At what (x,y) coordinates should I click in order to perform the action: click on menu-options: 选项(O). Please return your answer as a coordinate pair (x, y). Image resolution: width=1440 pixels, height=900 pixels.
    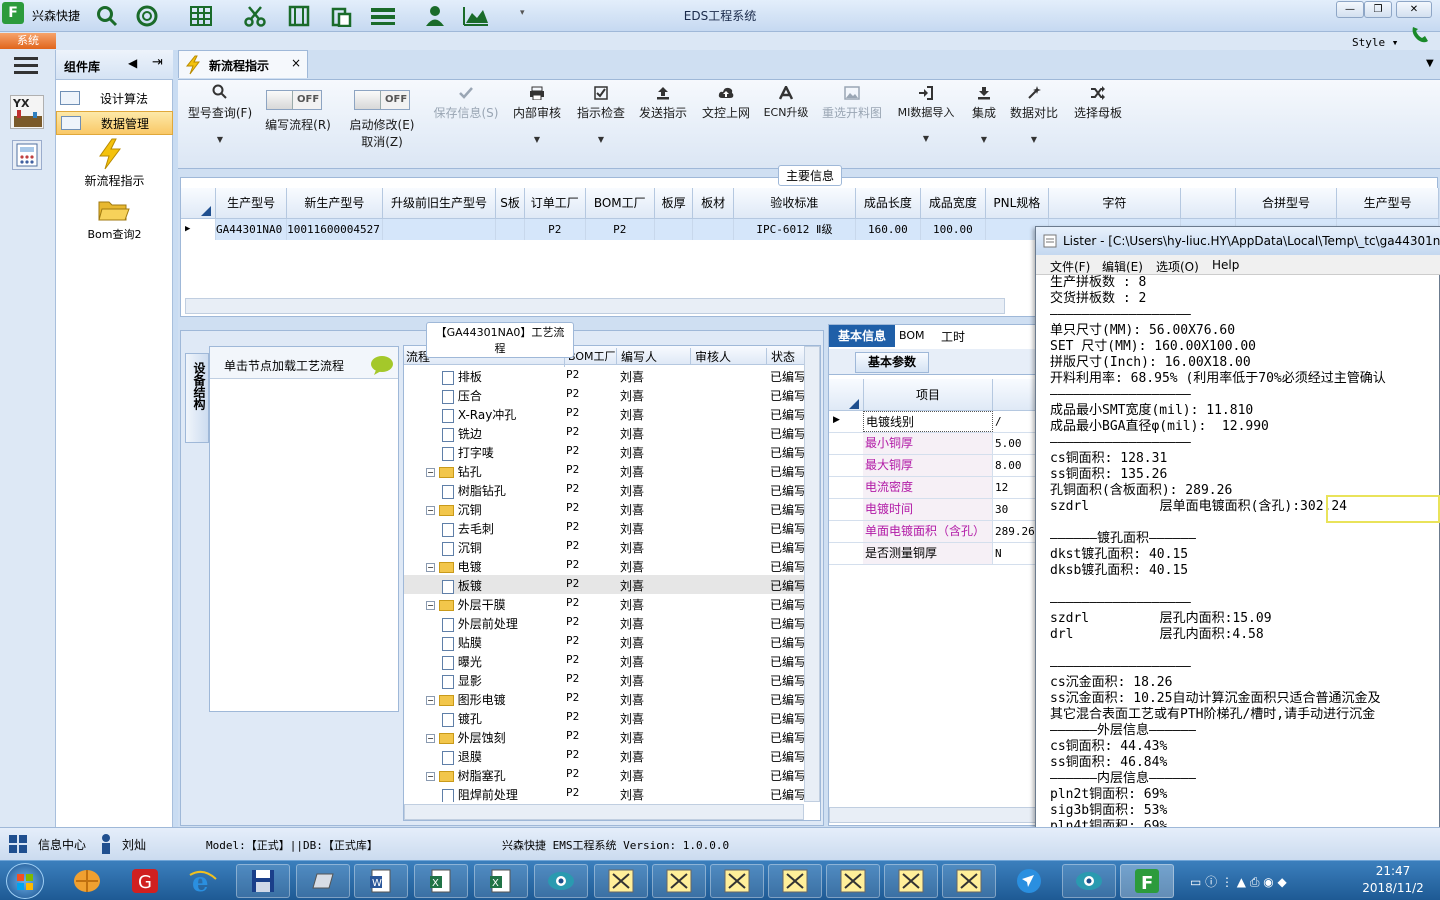
    Looking at the image, I should click on (1177, 266).